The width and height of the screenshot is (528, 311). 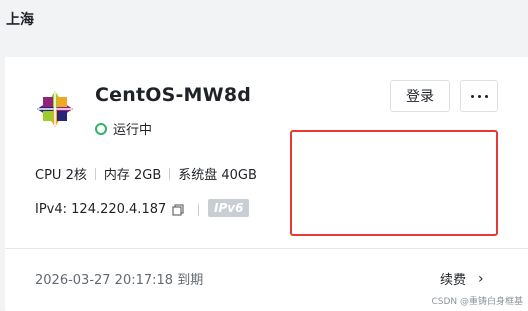 What do you see at coordinates (477, 302) in the screenshot?
I see `watermark: CSDN @重铸白身框基` at bounding box center [477, 302].